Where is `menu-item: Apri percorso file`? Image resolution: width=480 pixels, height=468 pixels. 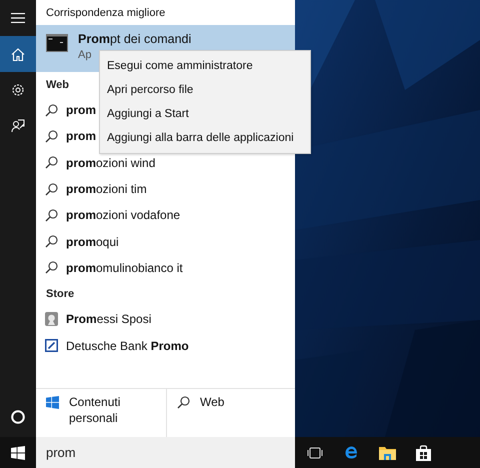 menu-item: Apri percorso file is located at coordinates (205, 90).